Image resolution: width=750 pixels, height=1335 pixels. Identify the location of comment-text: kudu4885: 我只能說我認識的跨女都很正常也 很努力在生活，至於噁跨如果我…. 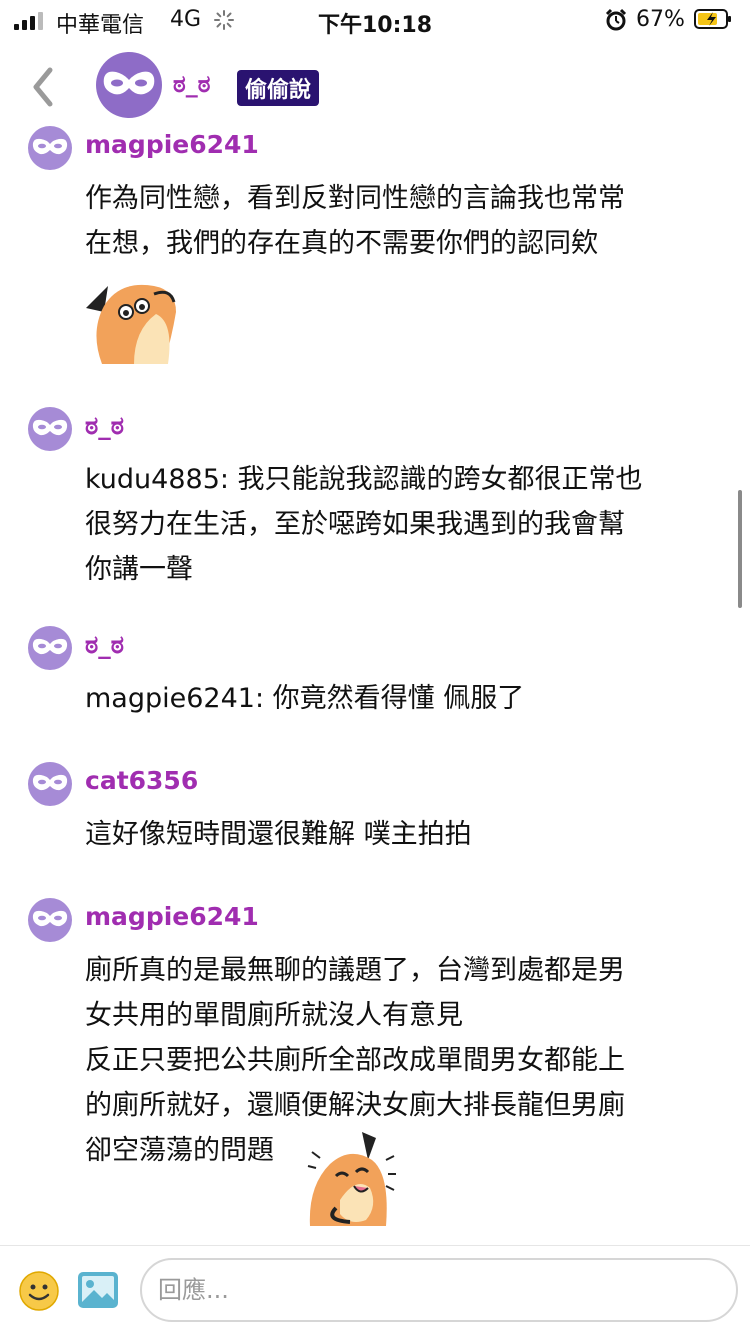
(364, 524).